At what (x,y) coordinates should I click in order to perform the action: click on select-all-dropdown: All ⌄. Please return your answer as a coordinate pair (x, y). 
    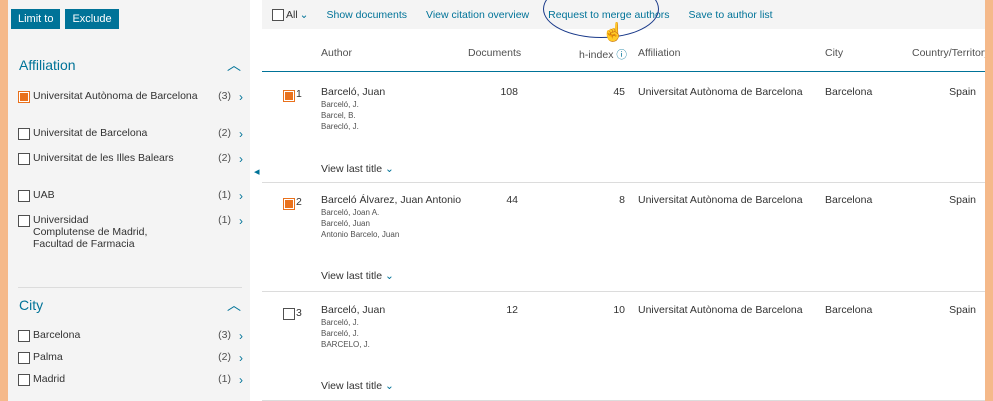
    Looking at the image, I should click on (290, 14).